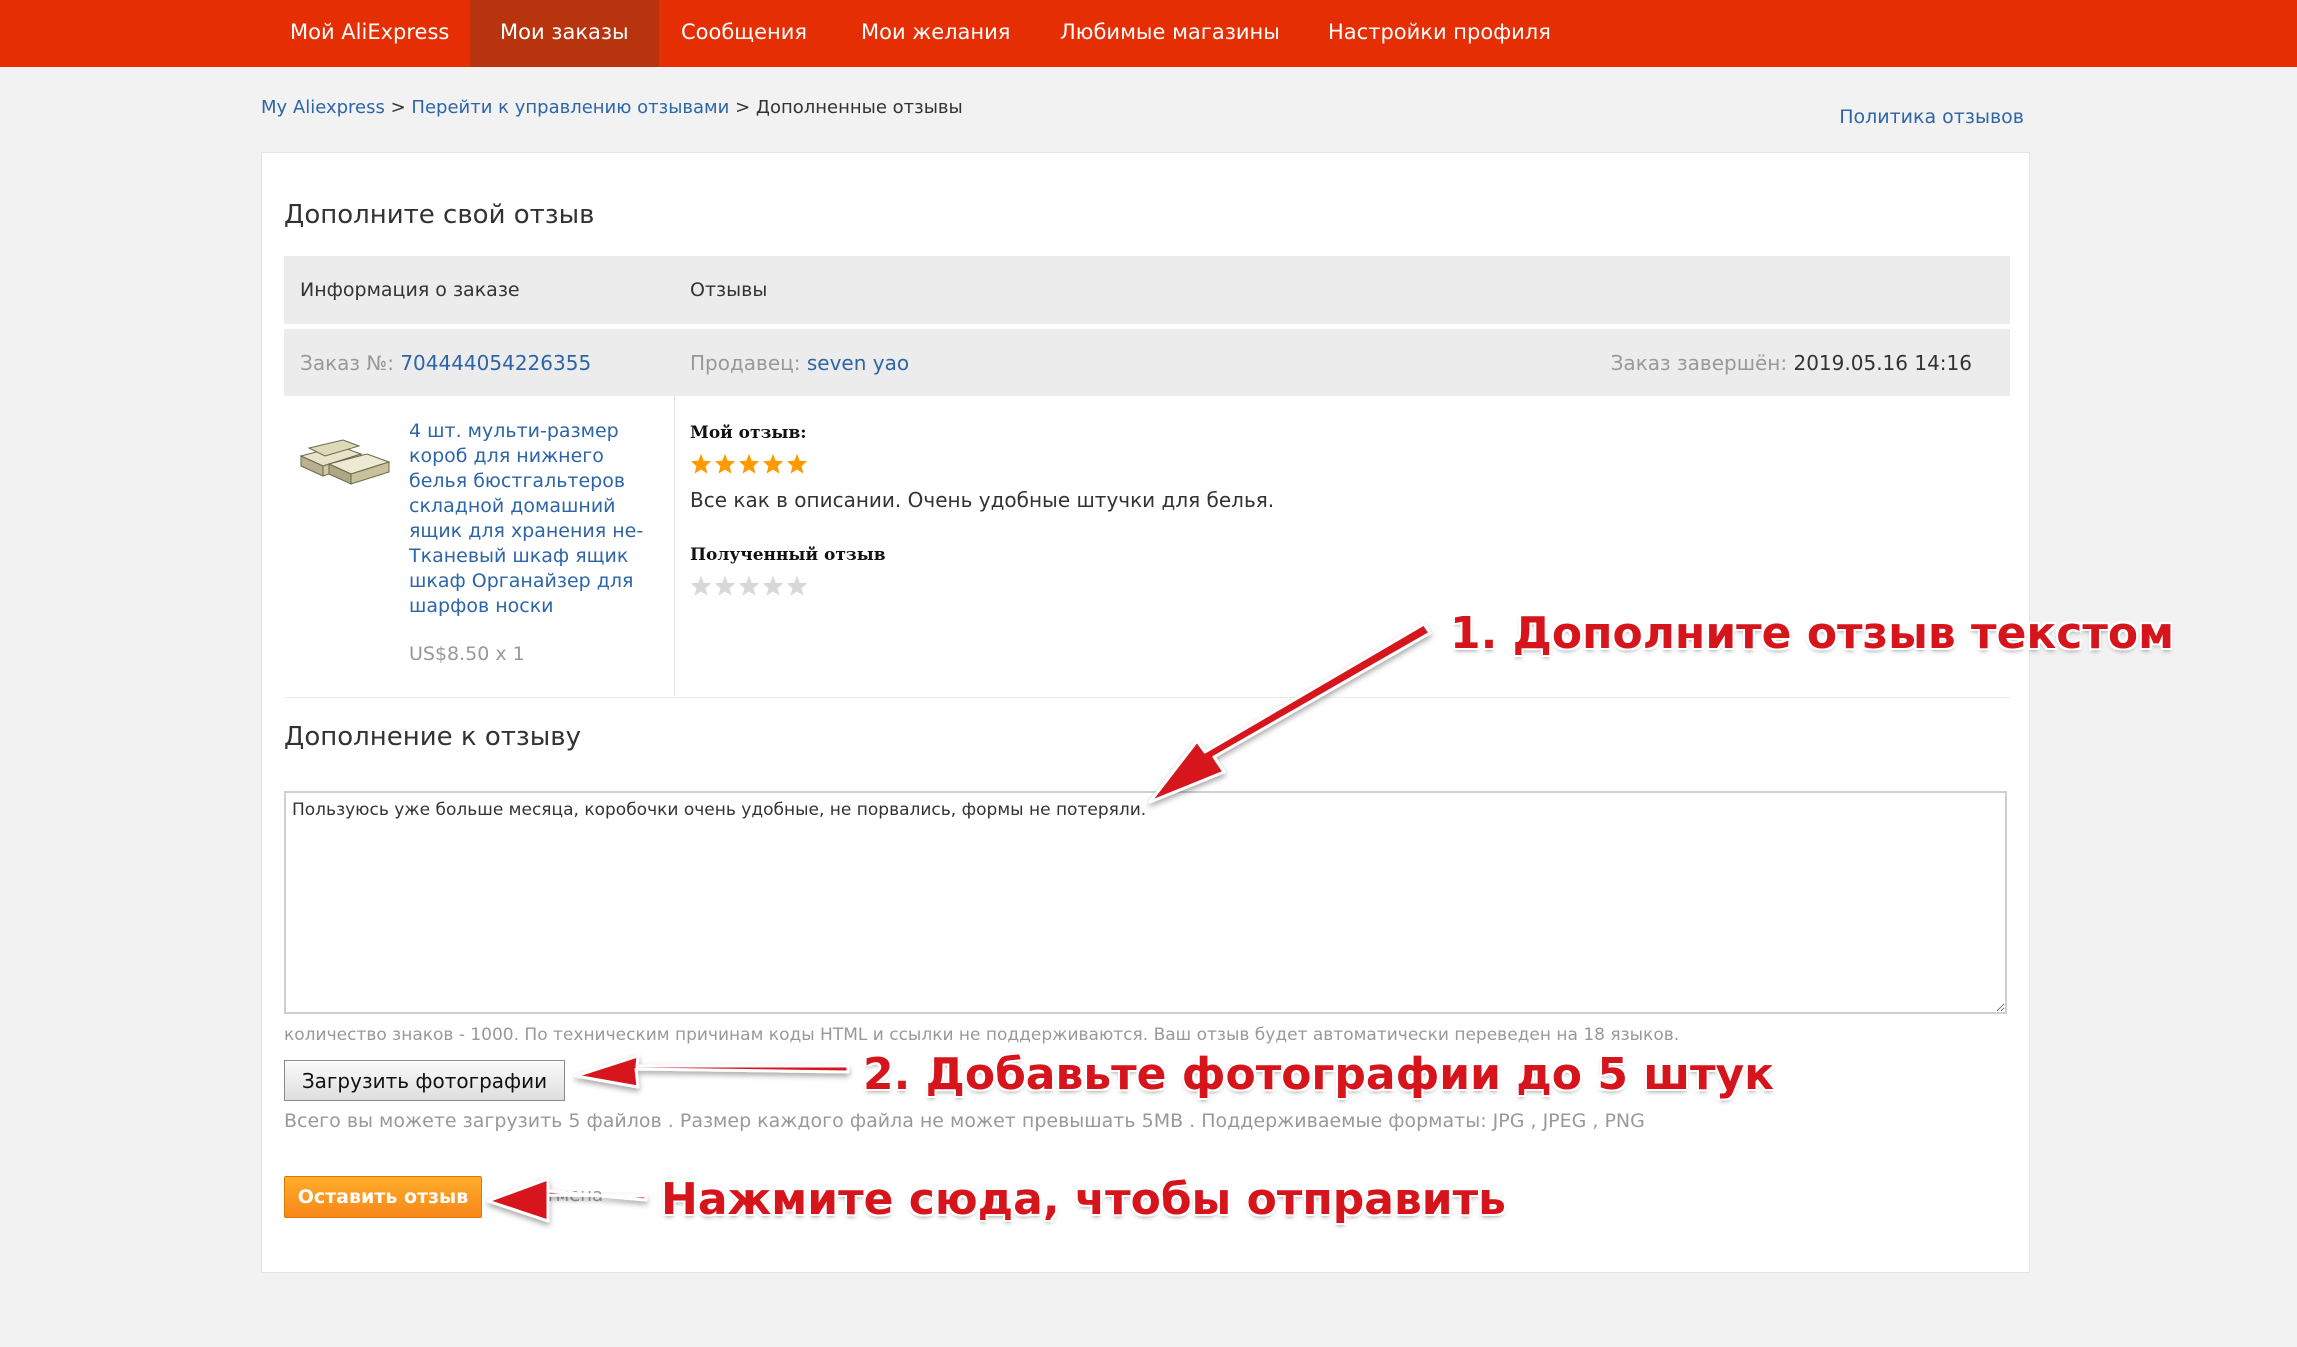 This screenshot has width=2297, height=1347. Describe the element at coordinates (383, 1197) in the screenshot. I see `submit-review-button: Оставить отзыв` at that location.